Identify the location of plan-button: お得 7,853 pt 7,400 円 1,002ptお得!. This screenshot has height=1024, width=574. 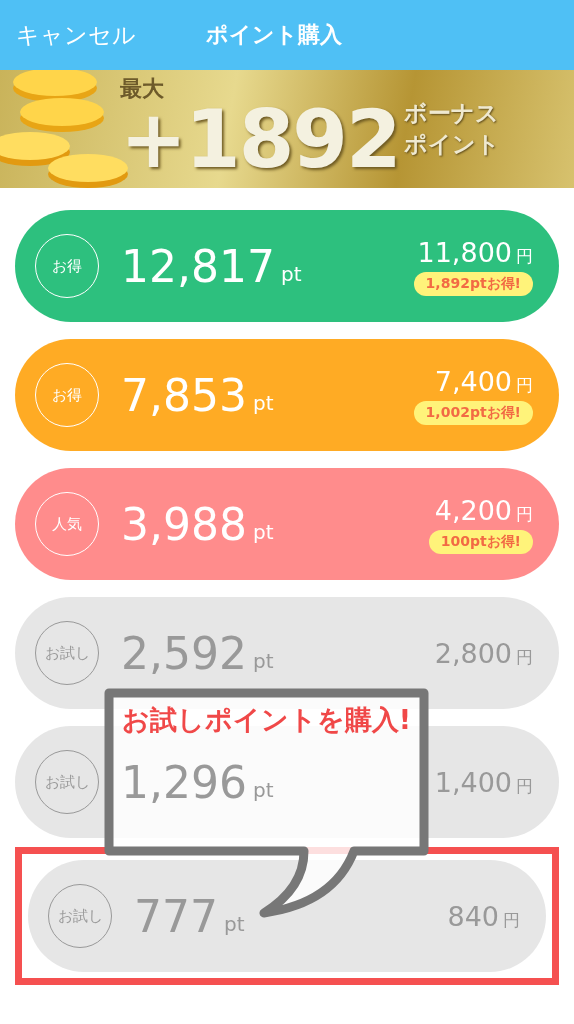
(287, 395).